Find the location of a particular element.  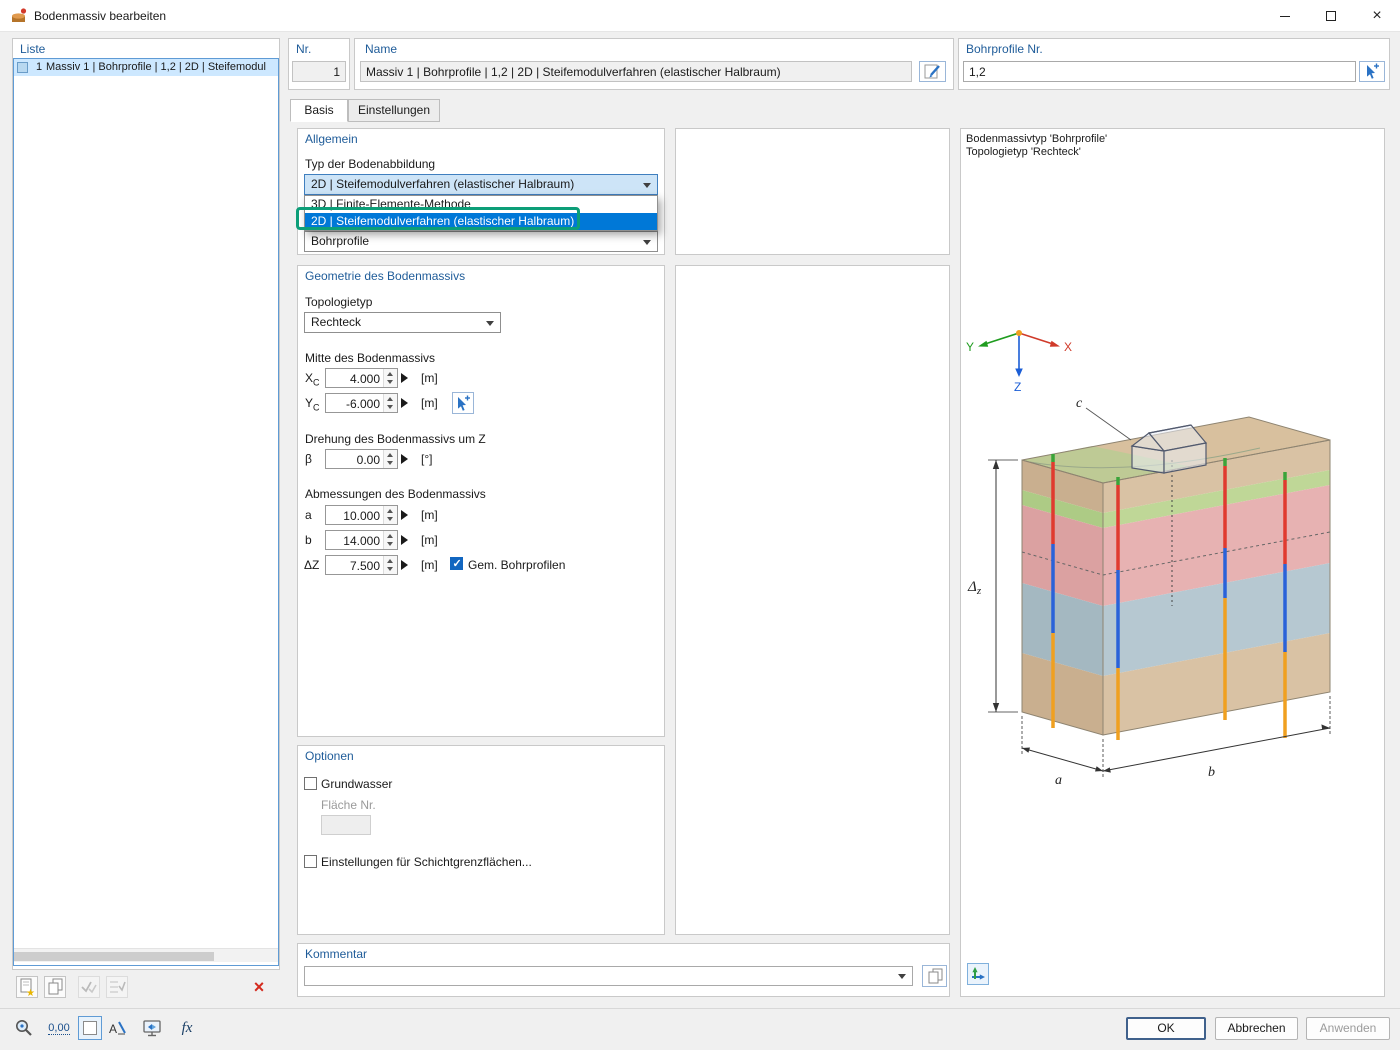

list-item-nr: 1 is located at coordinates (39, 67).